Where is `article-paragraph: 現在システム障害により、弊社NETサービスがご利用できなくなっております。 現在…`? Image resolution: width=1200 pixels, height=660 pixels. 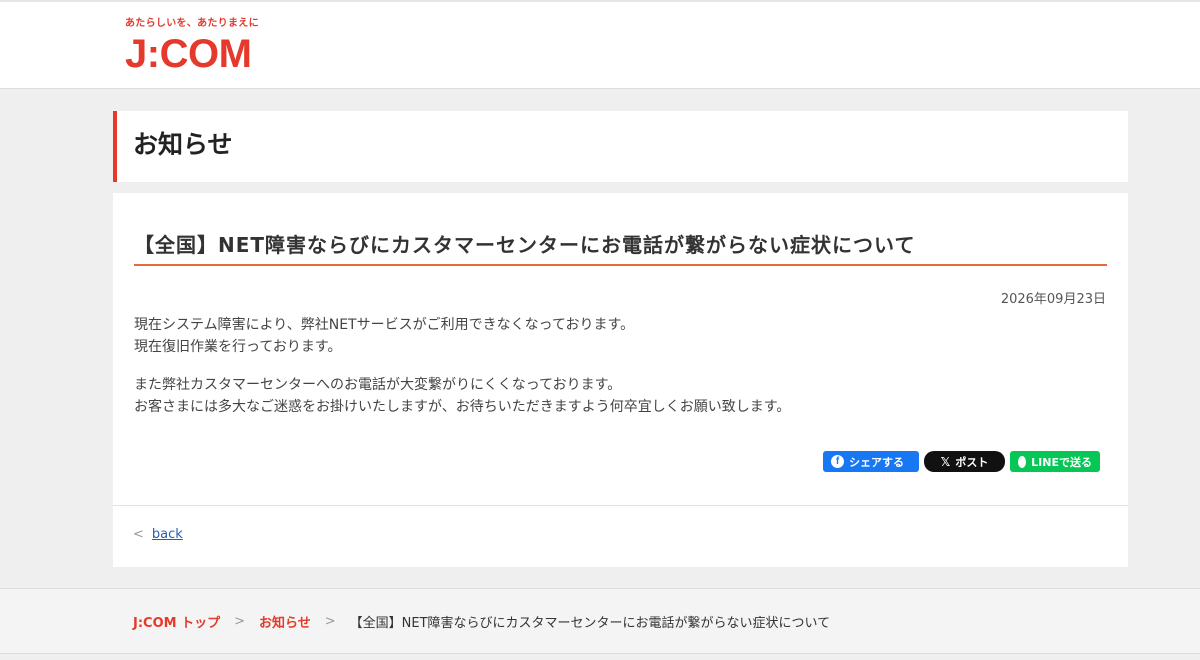 article-paragraph: 現在システム障害により、弊社NETサービスがご利用できなくなっております。 現在… is located at coordinates (614, 336).